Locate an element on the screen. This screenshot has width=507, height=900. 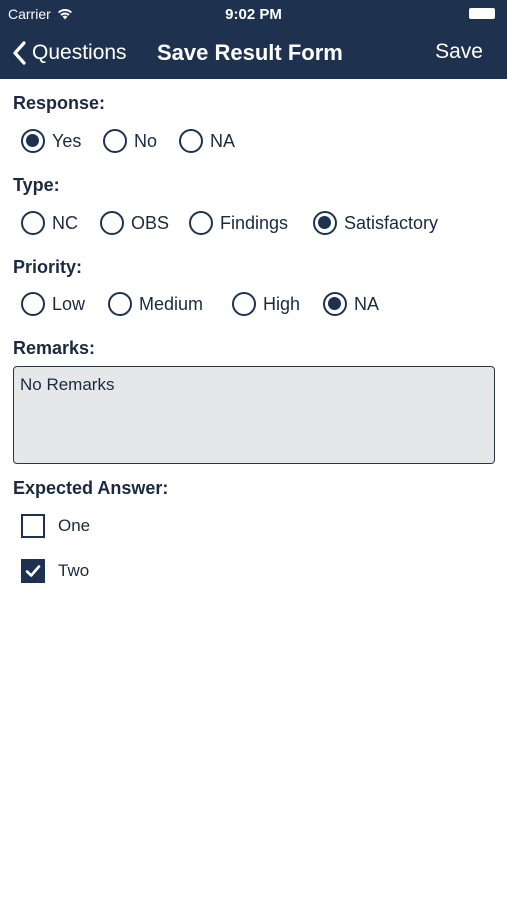
status-bar: Carrier 9:02 PM is located at coordinates (253, 14).